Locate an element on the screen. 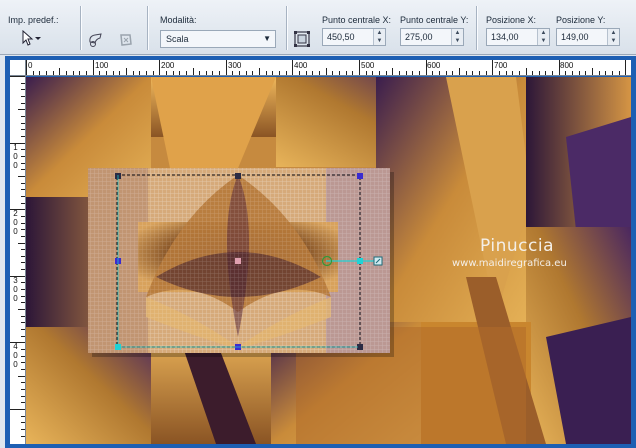 This screenshot has width=636, height=448. position-x-label: Posizione X: is located at coordinates (511, 20).